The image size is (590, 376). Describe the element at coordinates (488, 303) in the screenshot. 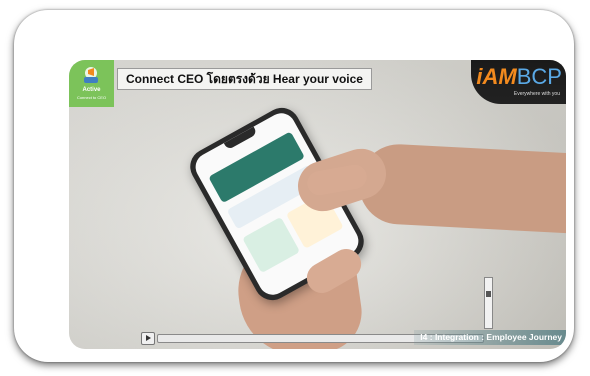

I see `volume-slider` at that location.